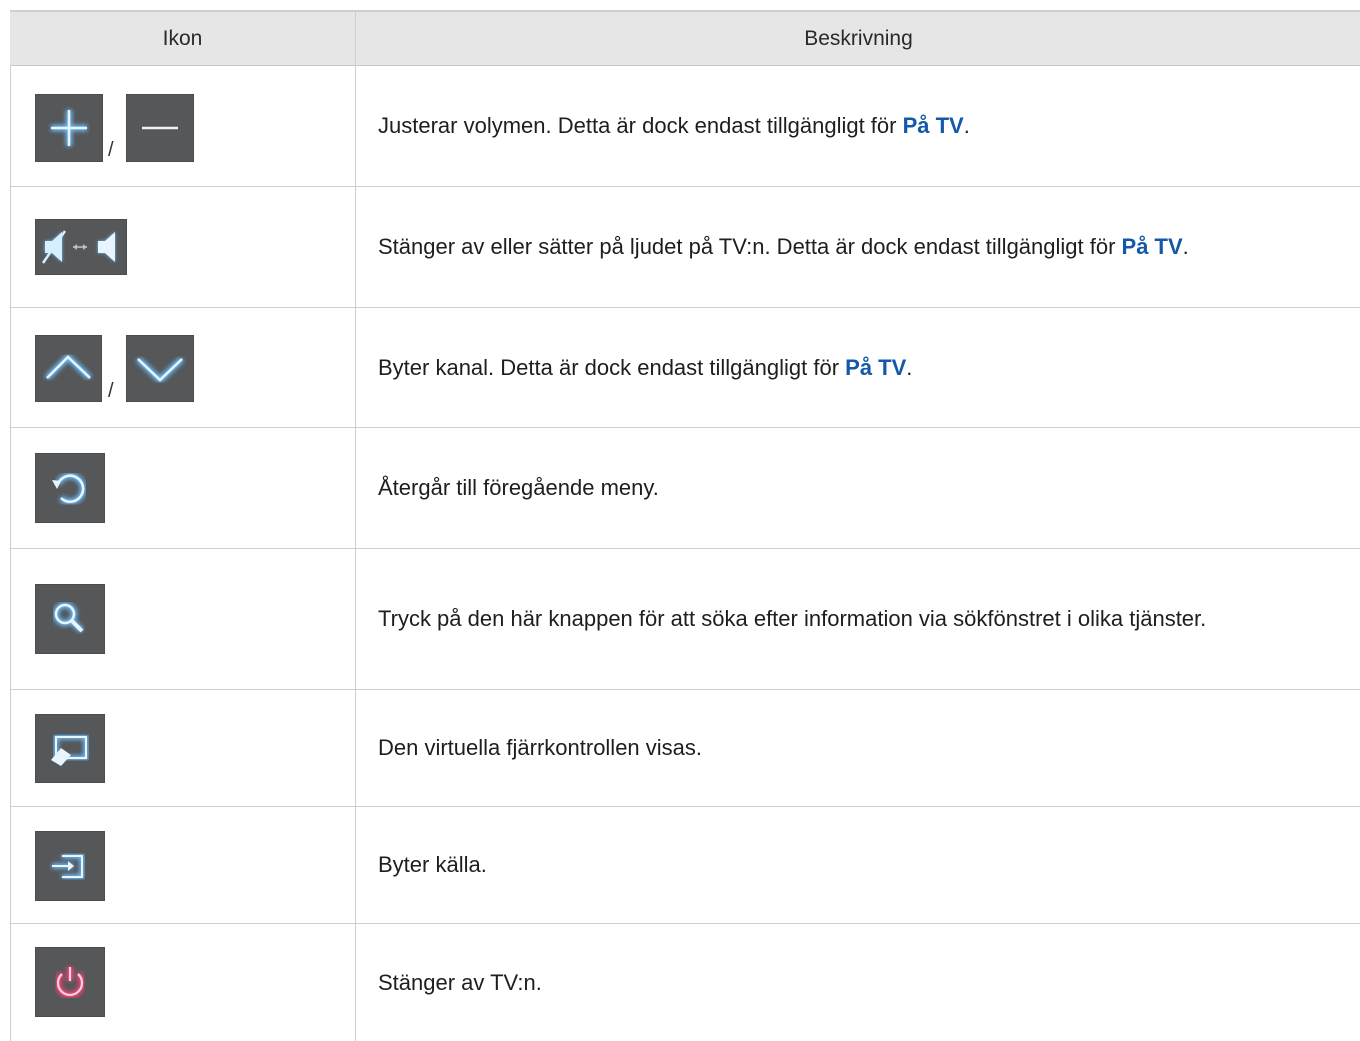  Describe the element at coordinates (68, 368) in the screenshot. I see `channel-up-icon` at that location.